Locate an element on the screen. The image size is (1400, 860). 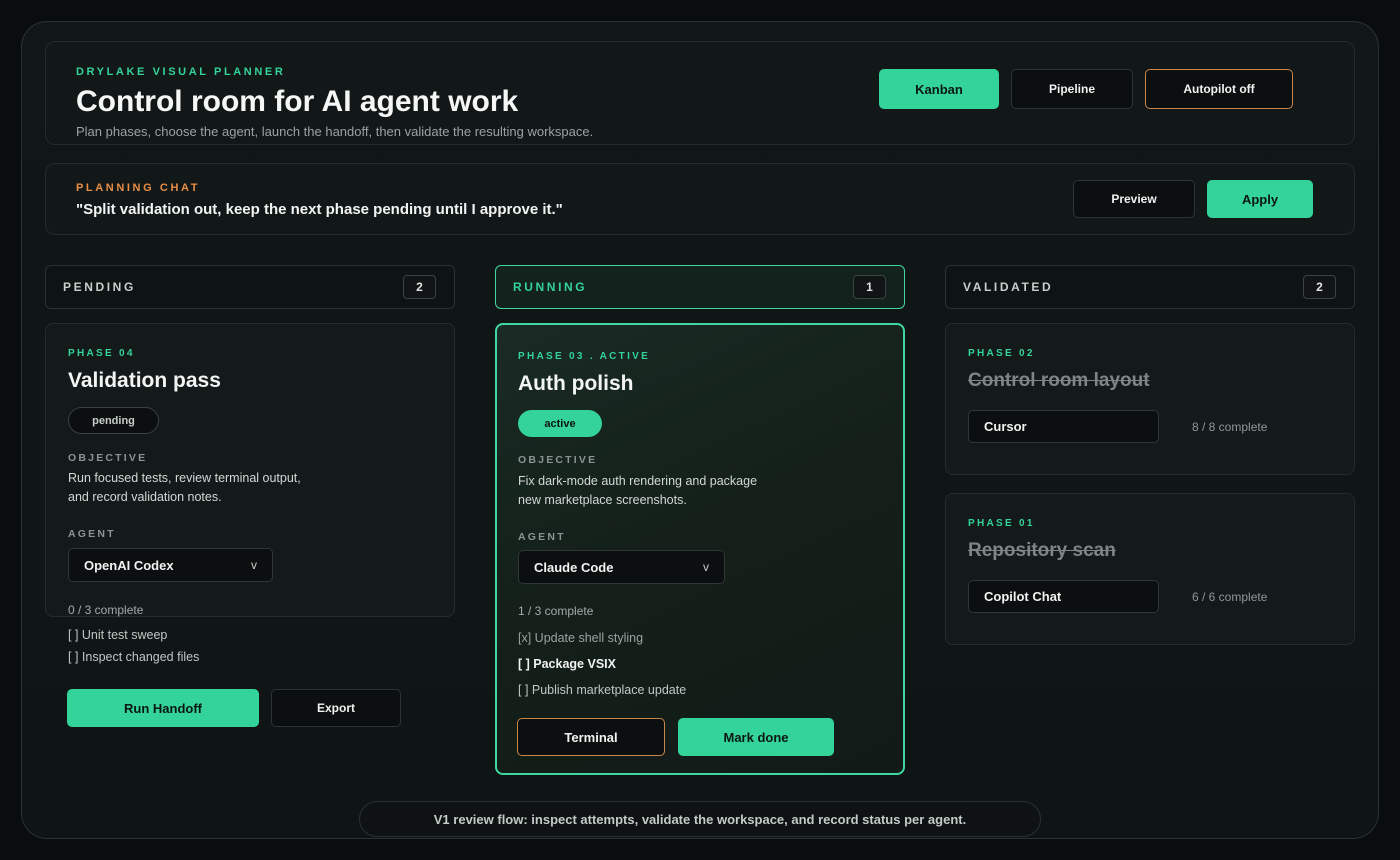
validated-progress: 8 / 8 complete is located at coordinates (1230, 427).